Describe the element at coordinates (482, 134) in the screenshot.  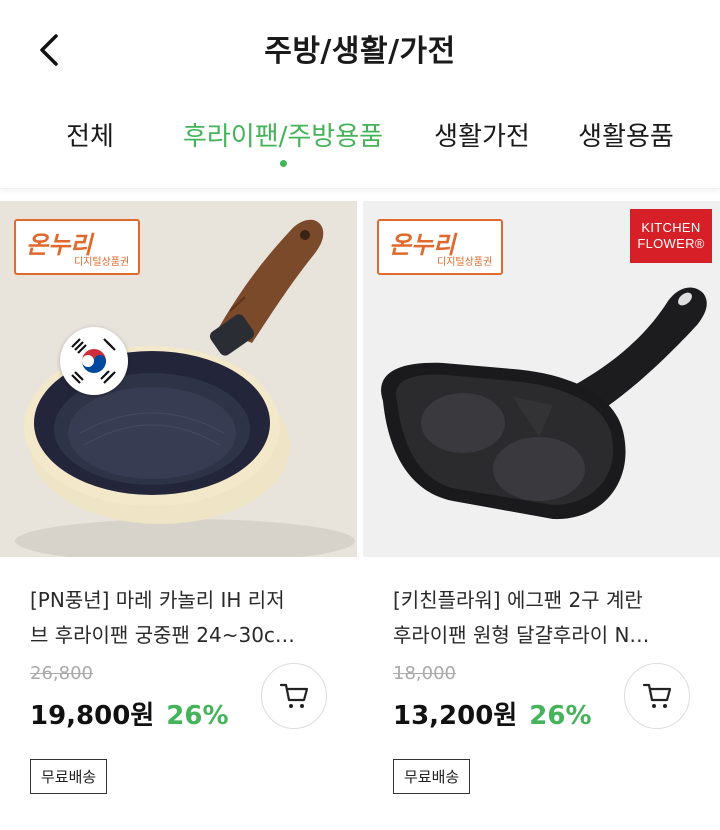
I see `tab-home-appliances: 생활가전` at that location.